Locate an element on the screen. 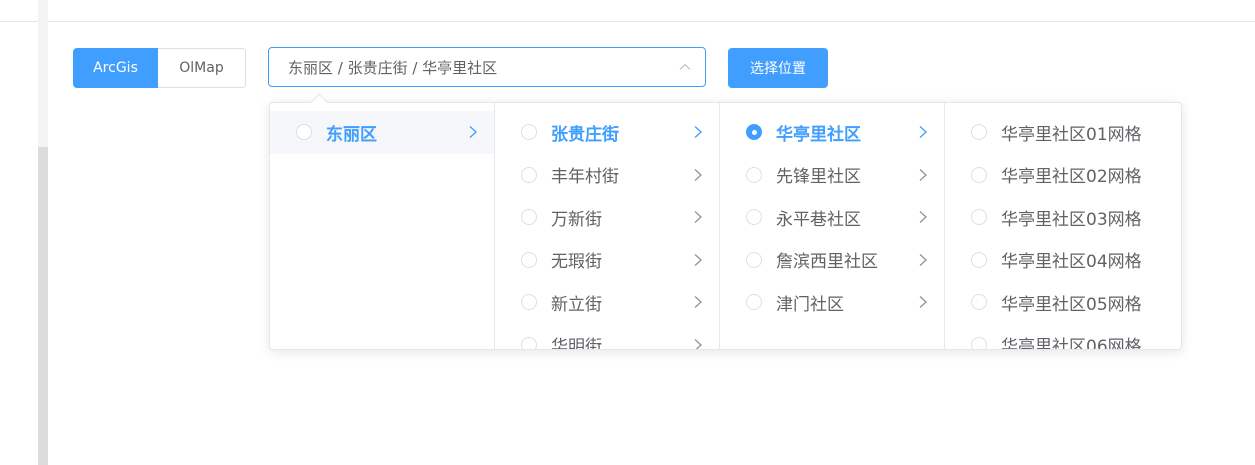 The height and width of the screenshot is (465, 1255). cascader-node: 无瑕街 is located at coordinates (607, 260).